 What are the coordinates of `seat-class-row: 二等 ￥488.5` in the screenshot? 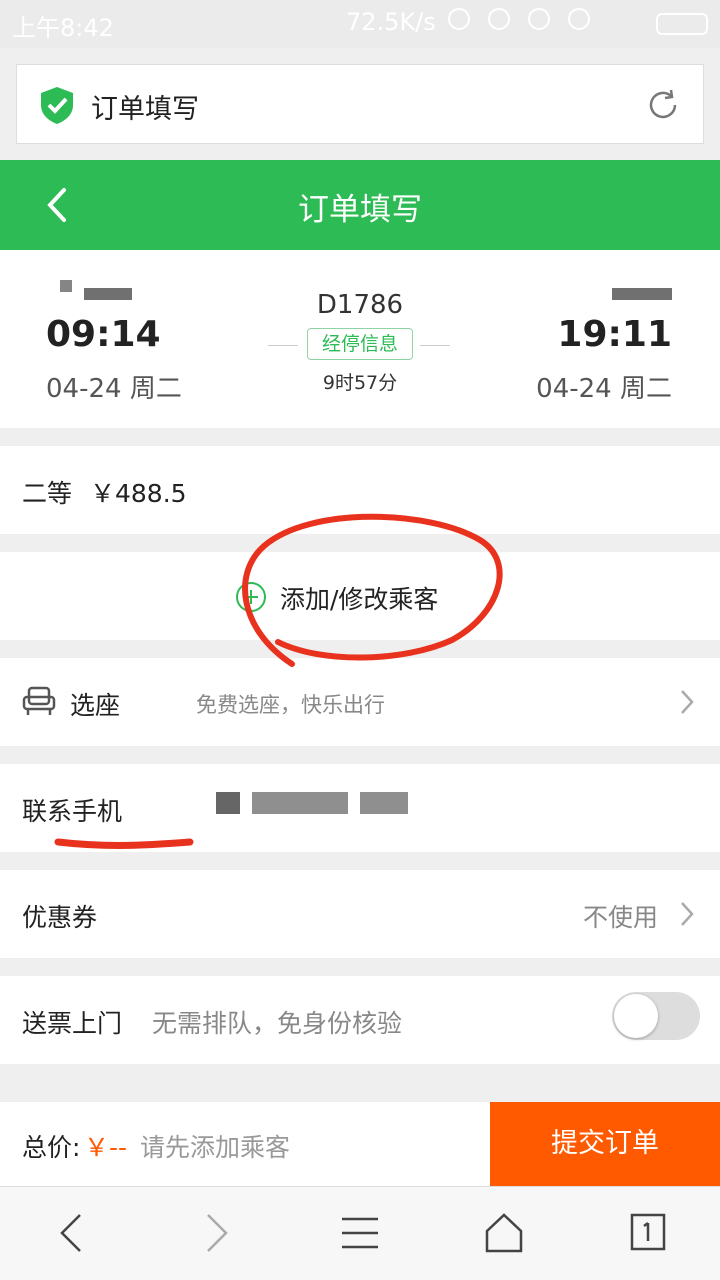 It's located at (360, 490).